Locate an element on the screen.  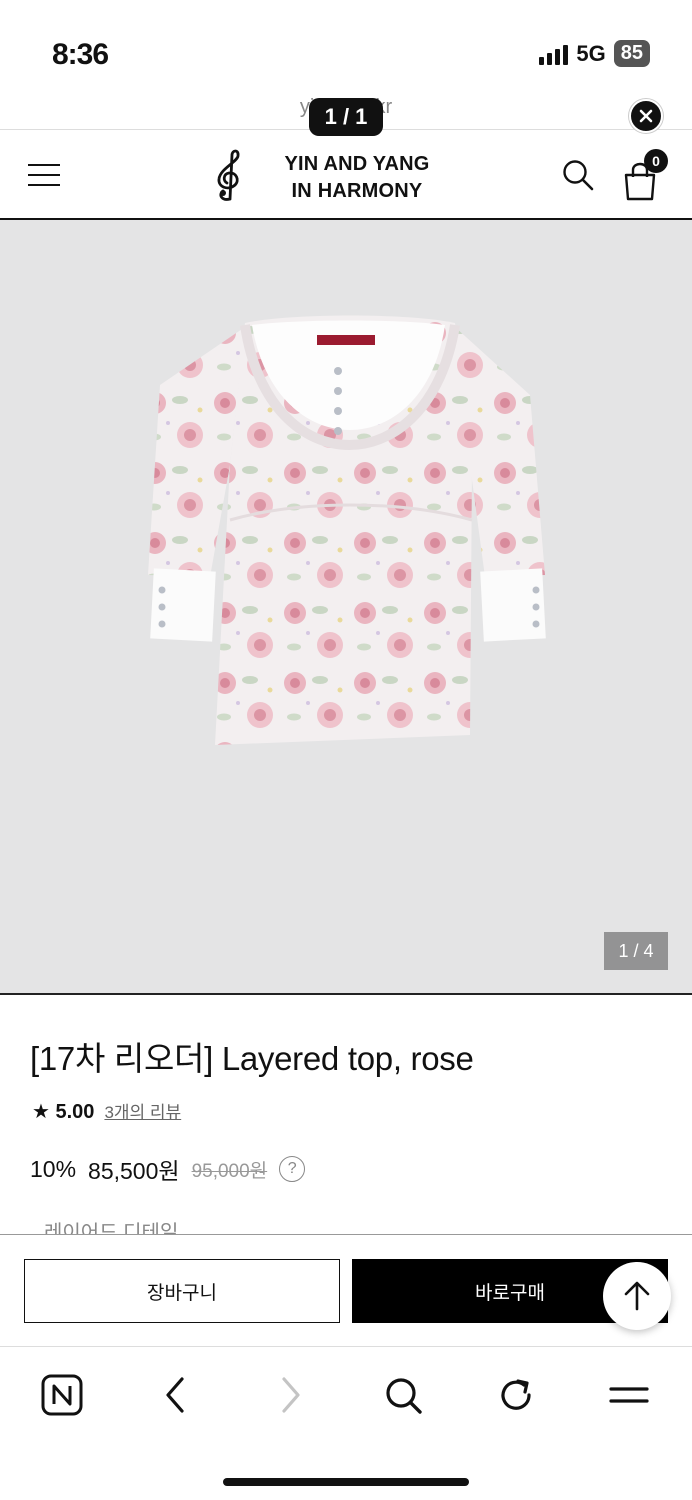
status-bar: 8:36 5G 85 is located at coordinates (346, 45).